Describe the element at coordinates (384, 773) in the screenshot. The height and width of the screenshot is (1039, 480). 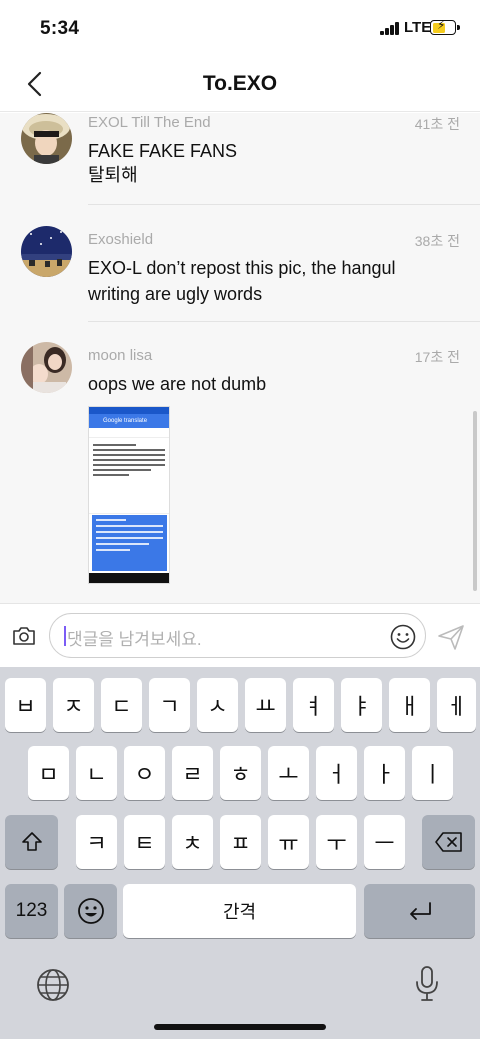
I see `key: ㅏ` at that location.